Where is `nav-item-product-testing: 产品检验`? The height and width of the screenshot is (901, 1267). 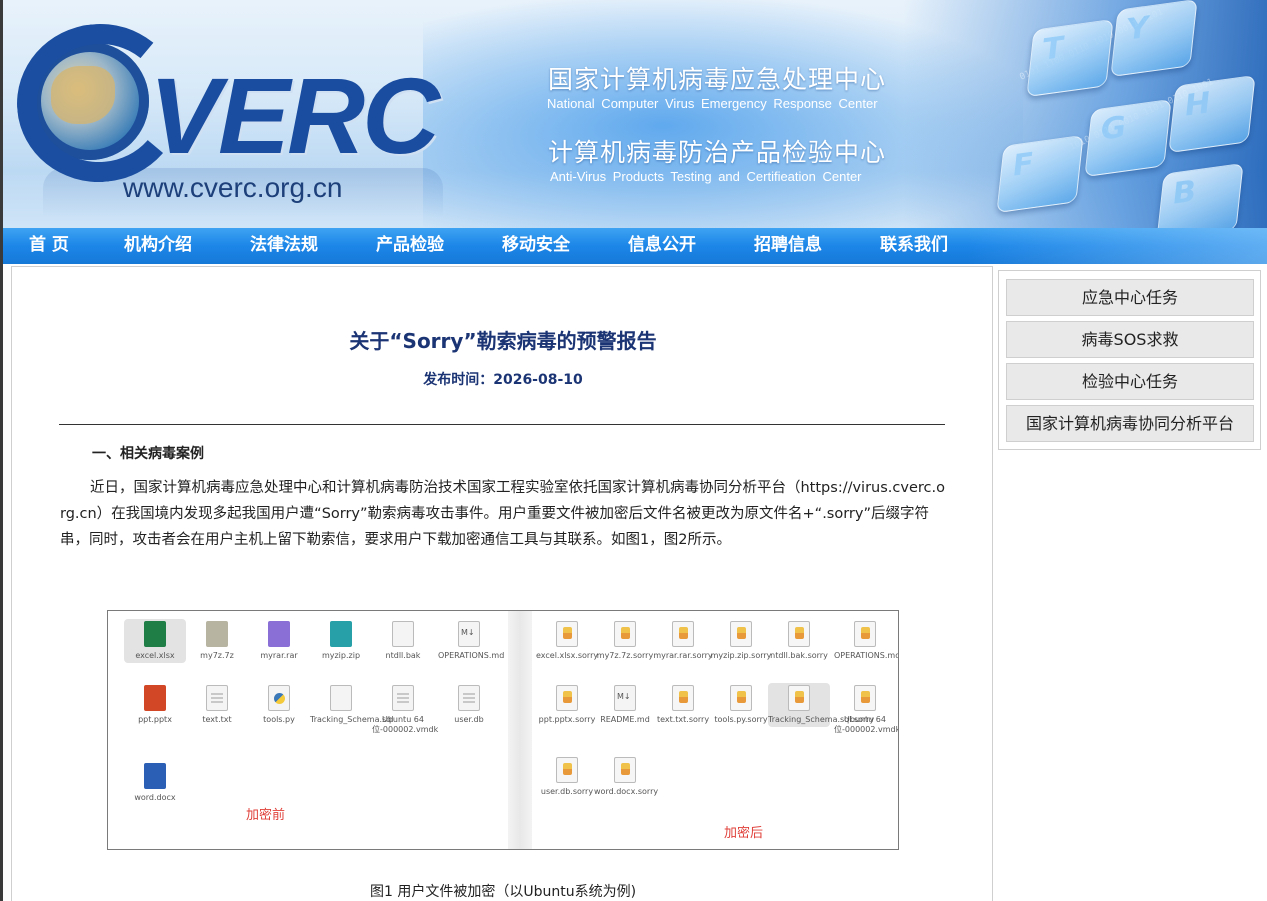 nav-item-product-testing: 产品检验 is located at coordinates (410, 246).